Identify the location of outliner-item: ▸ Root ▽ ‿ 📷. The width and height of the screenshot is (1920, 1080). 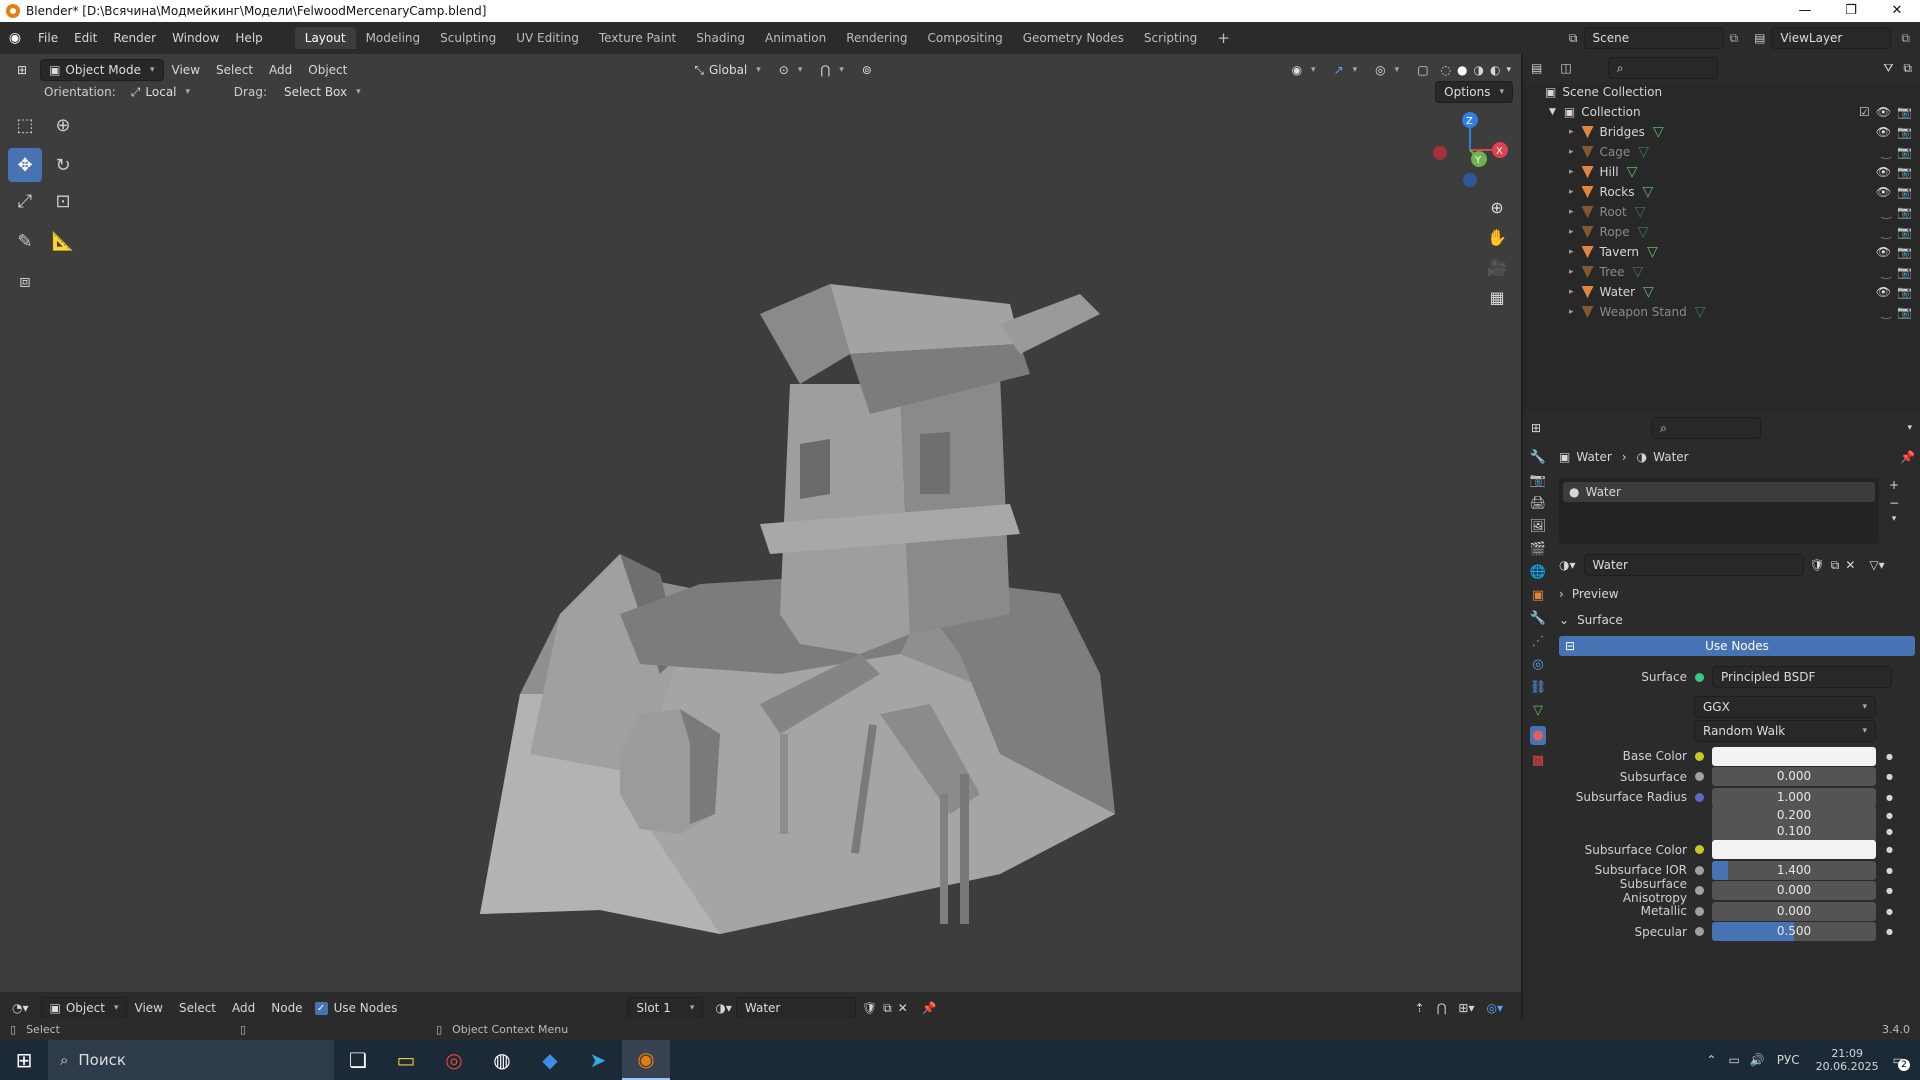
(1721, 212).